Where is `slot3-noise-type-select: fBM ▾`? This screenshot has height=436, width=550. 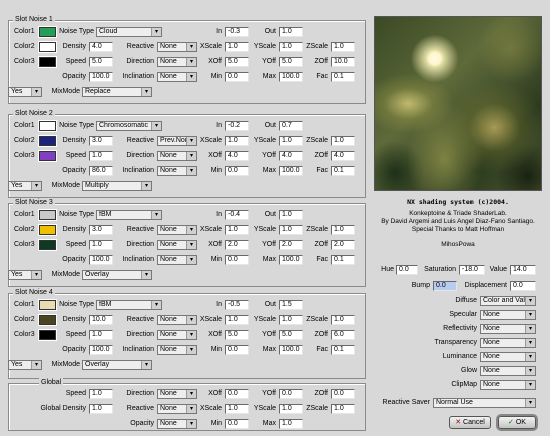 slot3-noise-type-select: fBM ▾ is located at coordinates (129, 215).